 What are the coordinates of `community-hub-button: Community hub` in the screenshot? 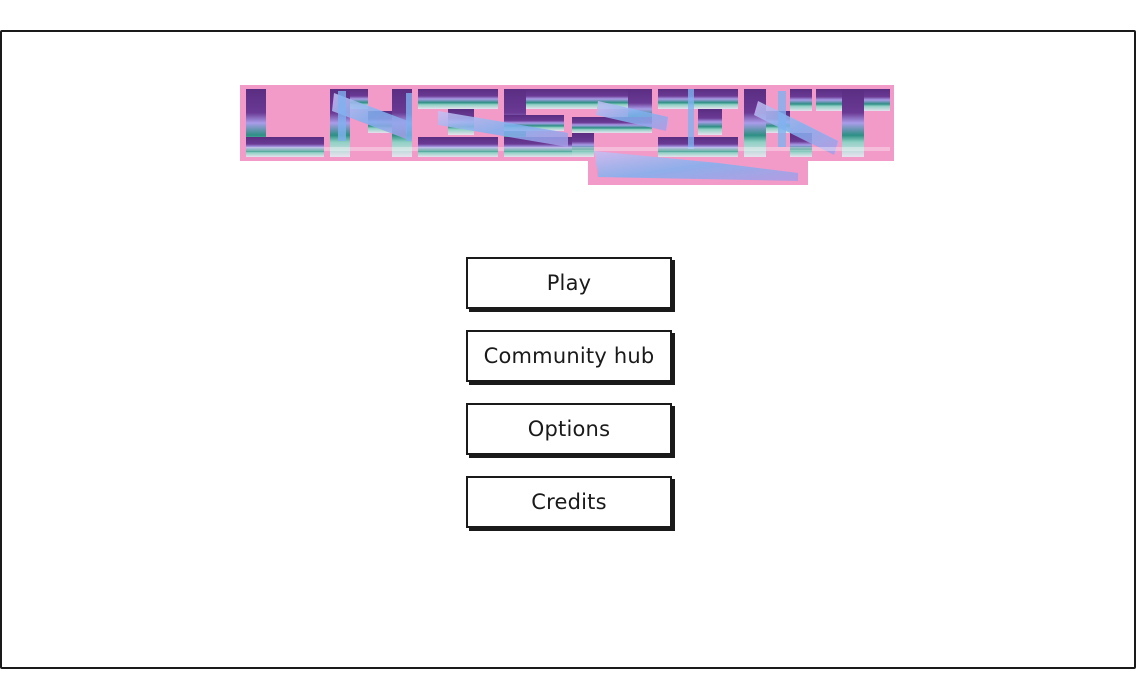 It's located at (569, 356).